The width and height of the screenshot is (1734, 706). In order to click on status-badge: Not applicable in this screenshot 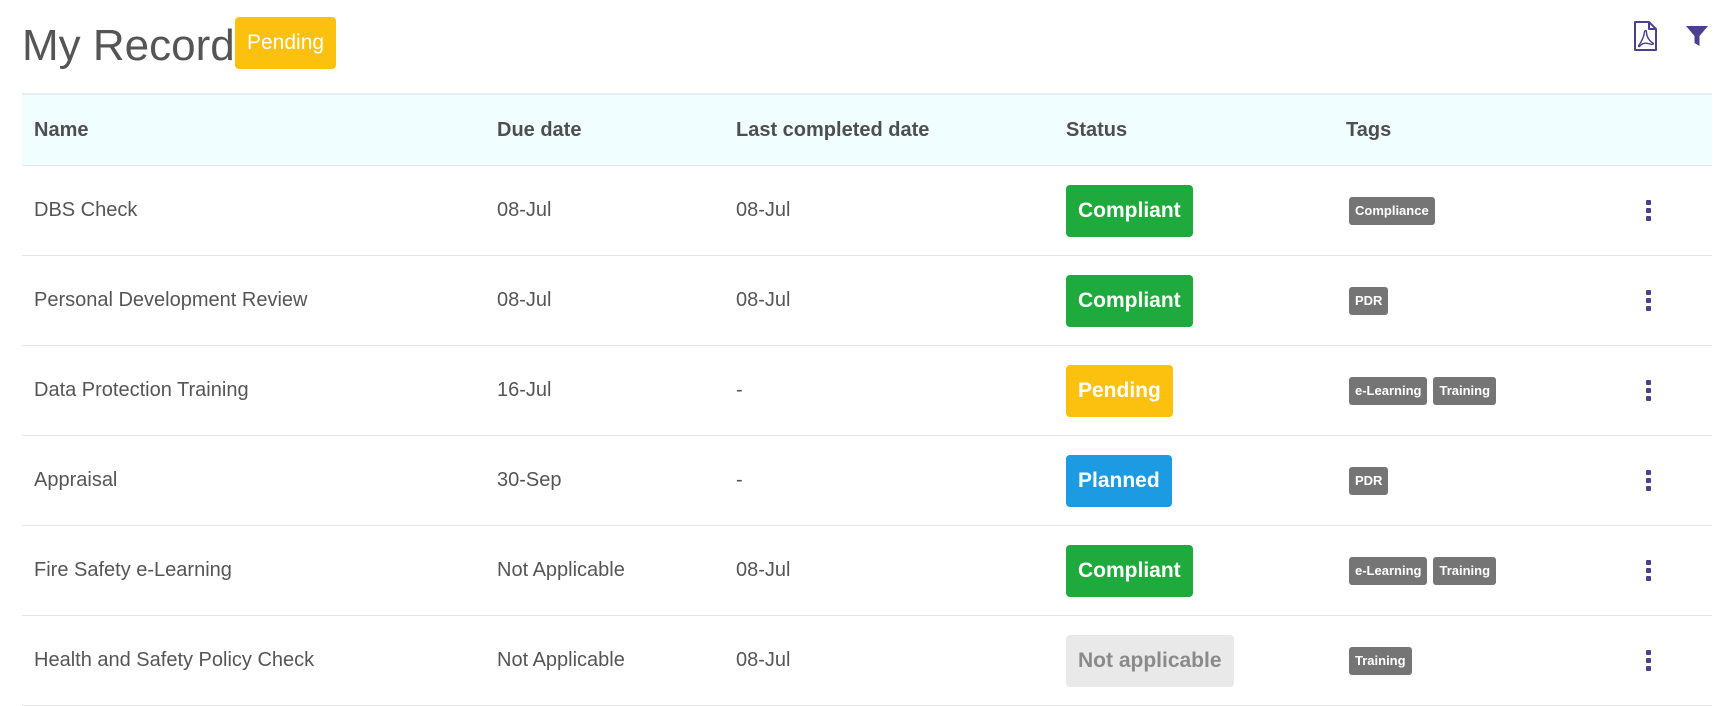, I will do `click(1150, 660)`.